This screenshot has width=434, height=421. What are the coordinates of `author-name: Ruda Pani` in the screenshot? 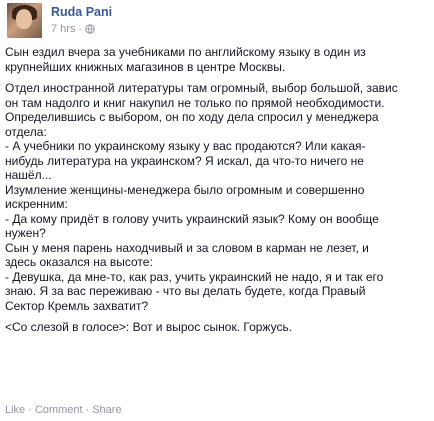 It's located at (81, 12).